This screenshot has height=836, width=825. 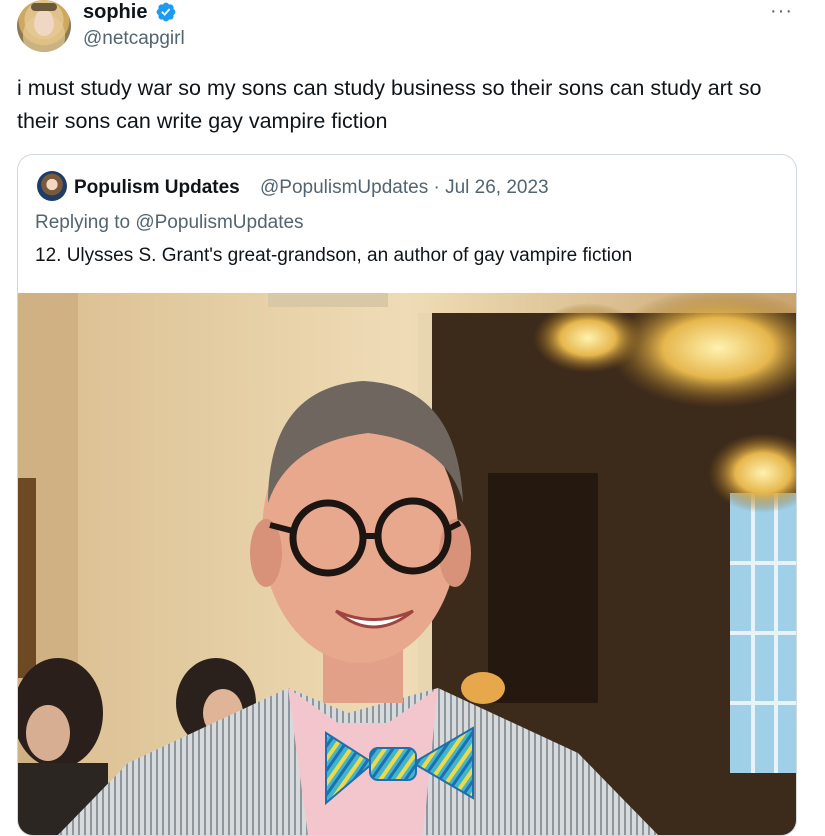 I want to click on replying-to: Replying to @PopulismUpdates, so click(x=169, y=223).